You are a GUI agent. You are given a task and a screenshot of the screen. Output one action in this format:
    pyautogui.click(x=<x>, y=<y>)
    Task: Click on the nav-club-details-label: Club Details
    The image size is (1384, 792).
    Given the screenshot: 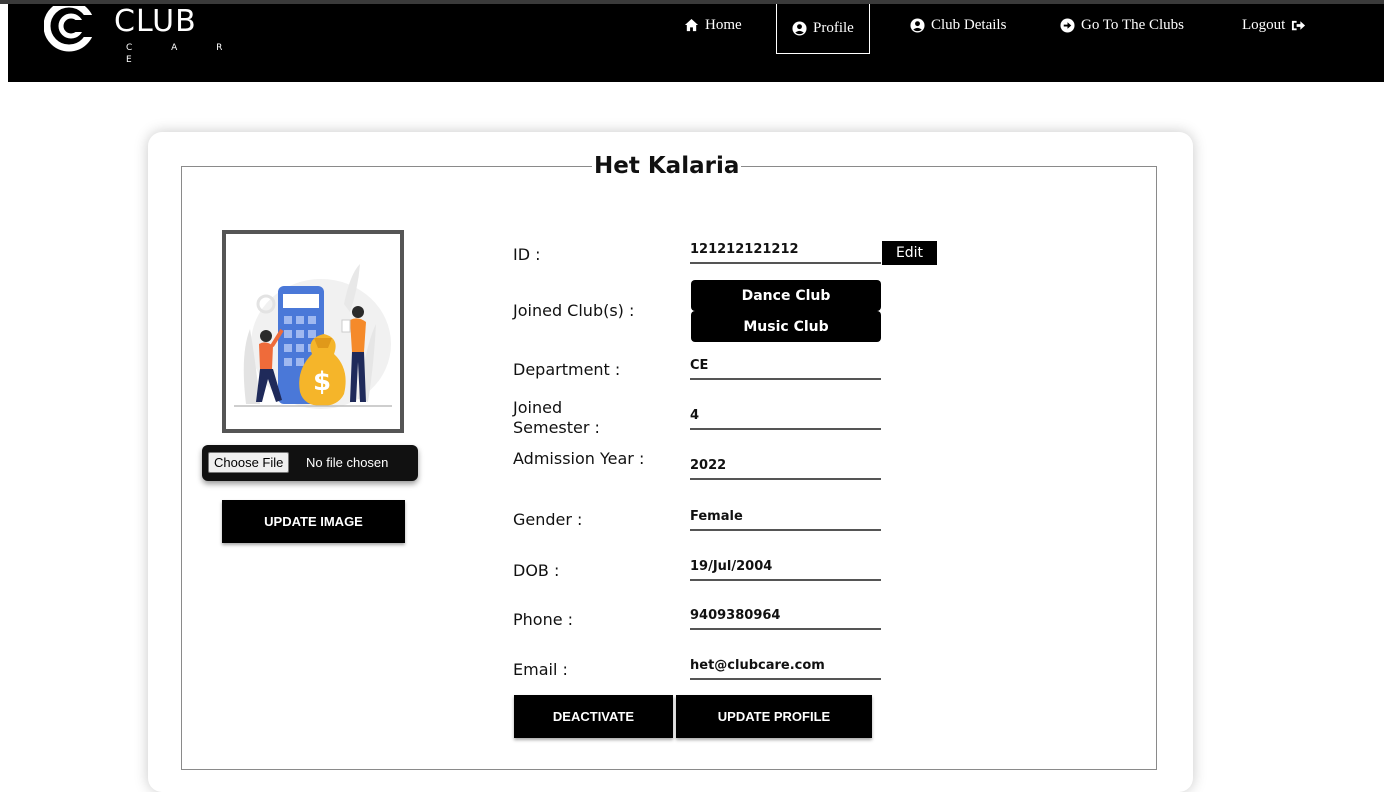 What is the action you would take?
    pyautogui.click(x=969, y=25)
    